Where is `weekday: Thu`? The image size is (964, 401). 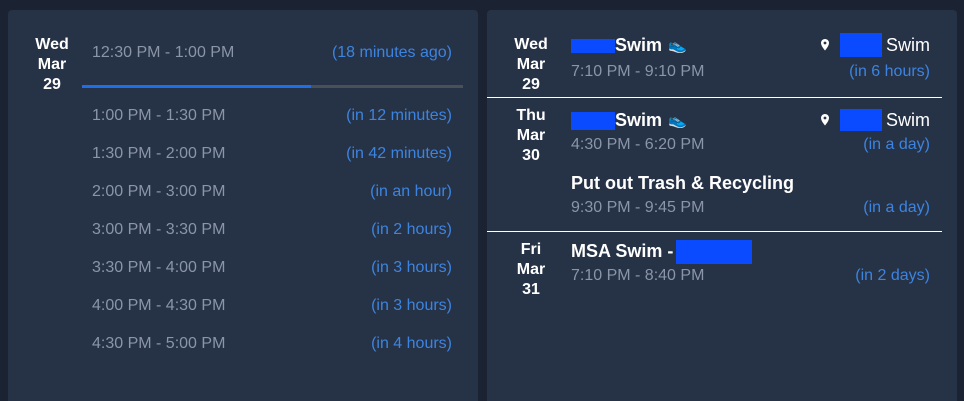 weekday: Thu is located at coordinates (531, 115).